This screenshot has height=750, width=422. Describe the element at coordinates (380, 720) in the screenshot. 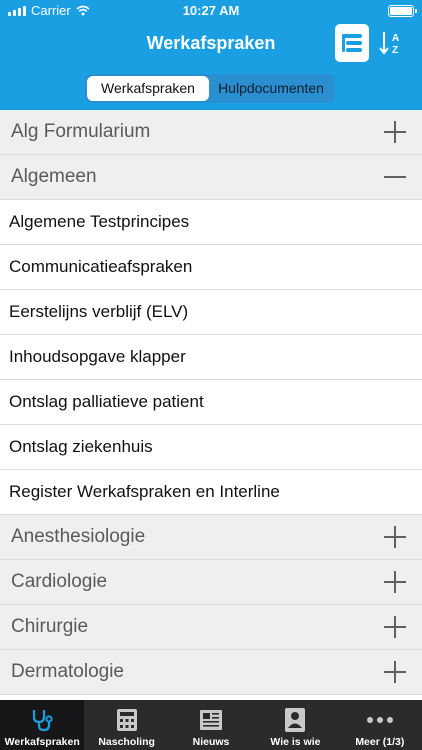

I see `more-icon` at that location.